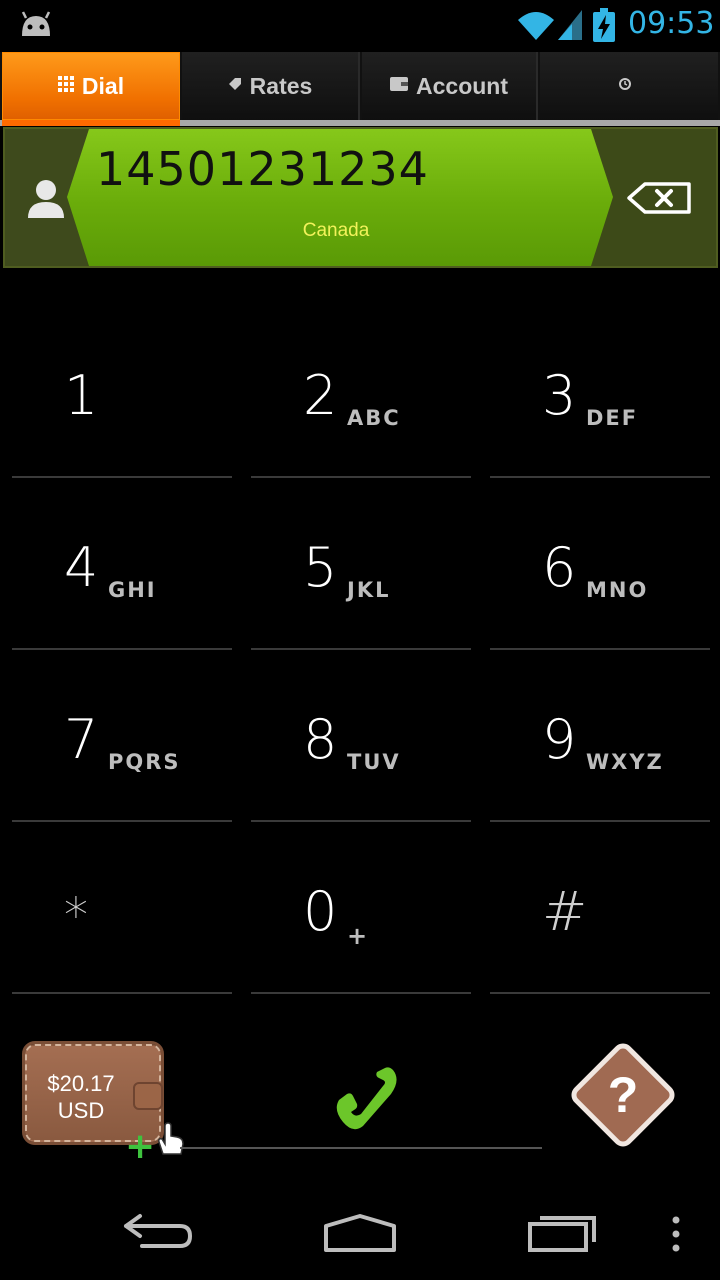 Image resolution: width=720 pixels, height=1280 pixels. Describe the element at coordinates (36, 23) in the screenshot. I see `android-icon` at that location.